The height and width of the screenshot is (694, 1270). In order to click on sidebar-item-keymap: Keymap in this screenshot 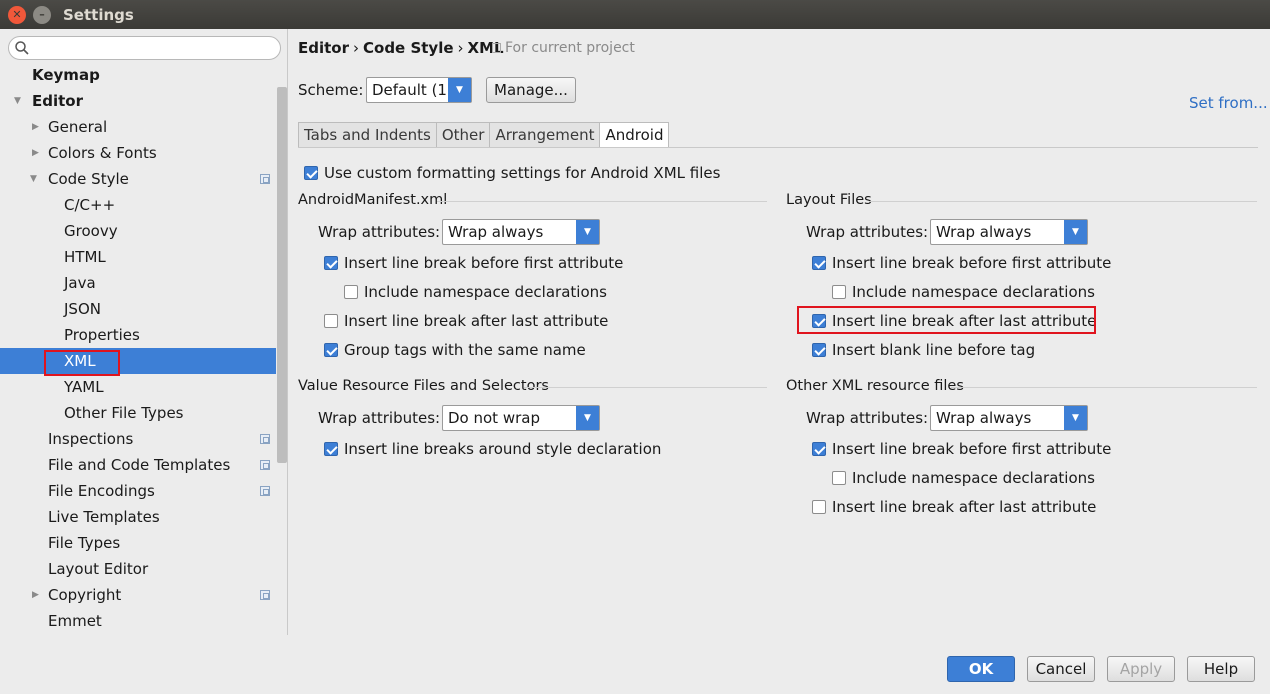, I will do `click(138, 75)`.